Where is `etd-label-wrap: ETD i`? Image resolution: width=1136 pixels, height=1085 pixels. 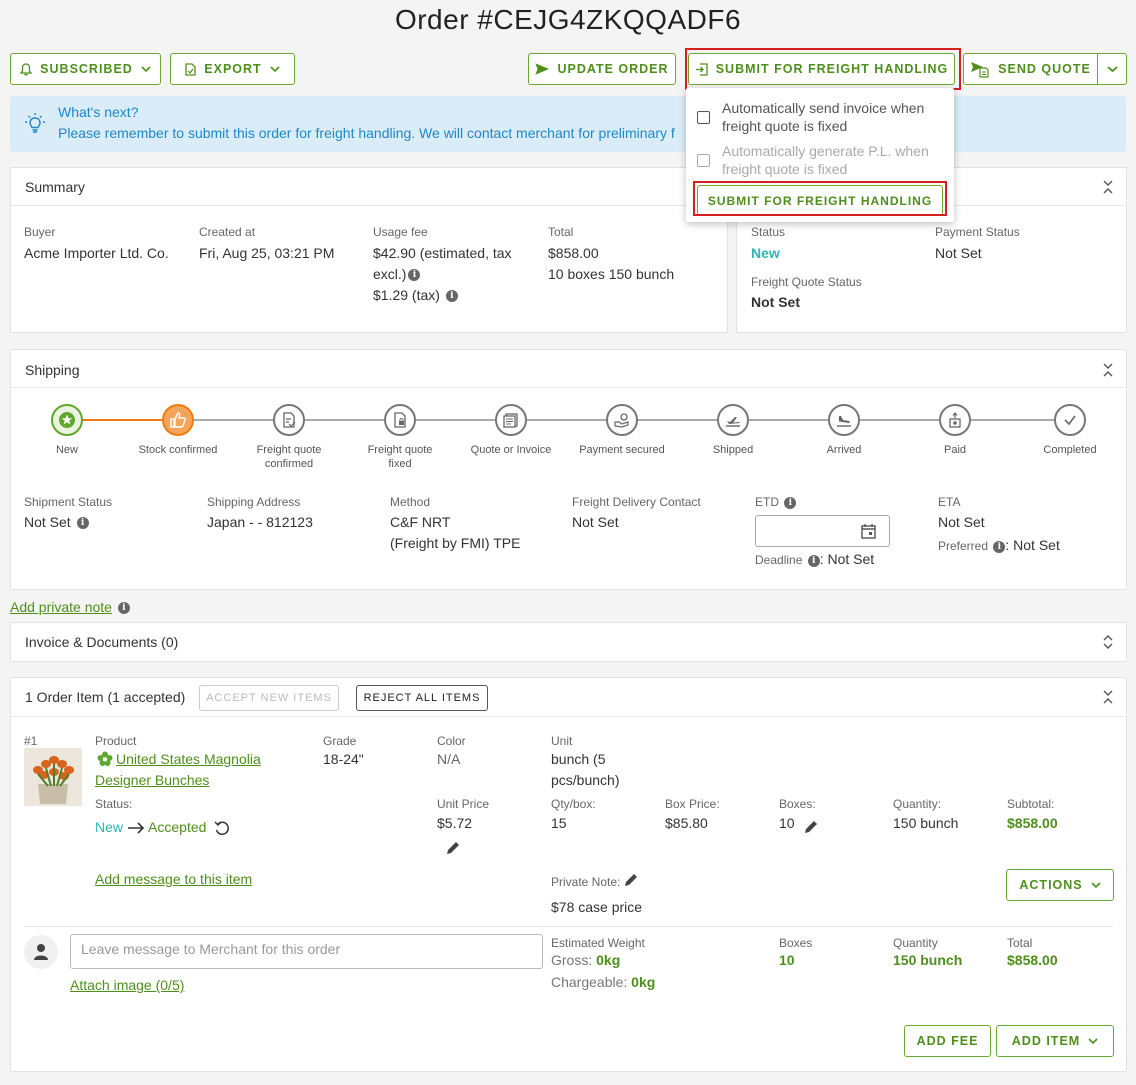 etd-label-wrap: ETD i is located at coordinates (776, 502).